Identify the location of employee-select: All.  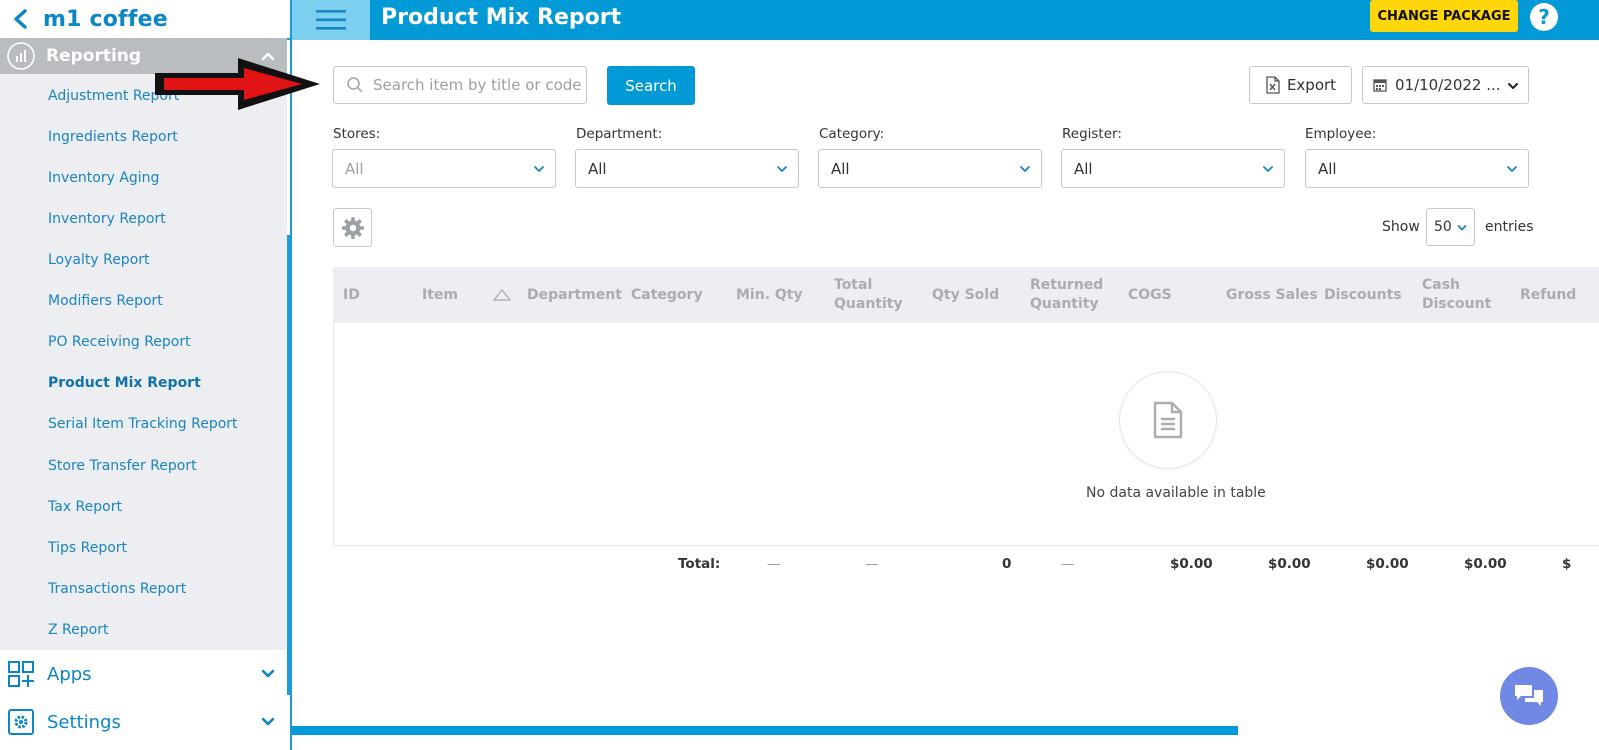
(1417, 168).